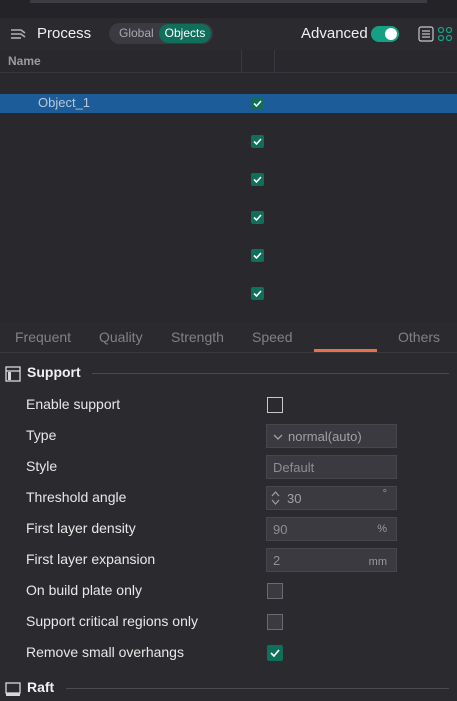  What do you see at coordinates (294, 467) in the screenshot?
I see `style-value: Default` at bounding box center [294, 467].